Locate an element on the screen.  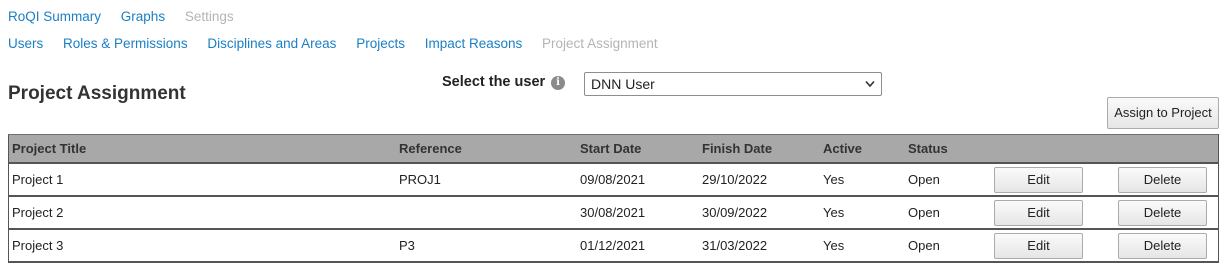
start-date-cell: 09/08/2021 is located at coordinates (638, 180).